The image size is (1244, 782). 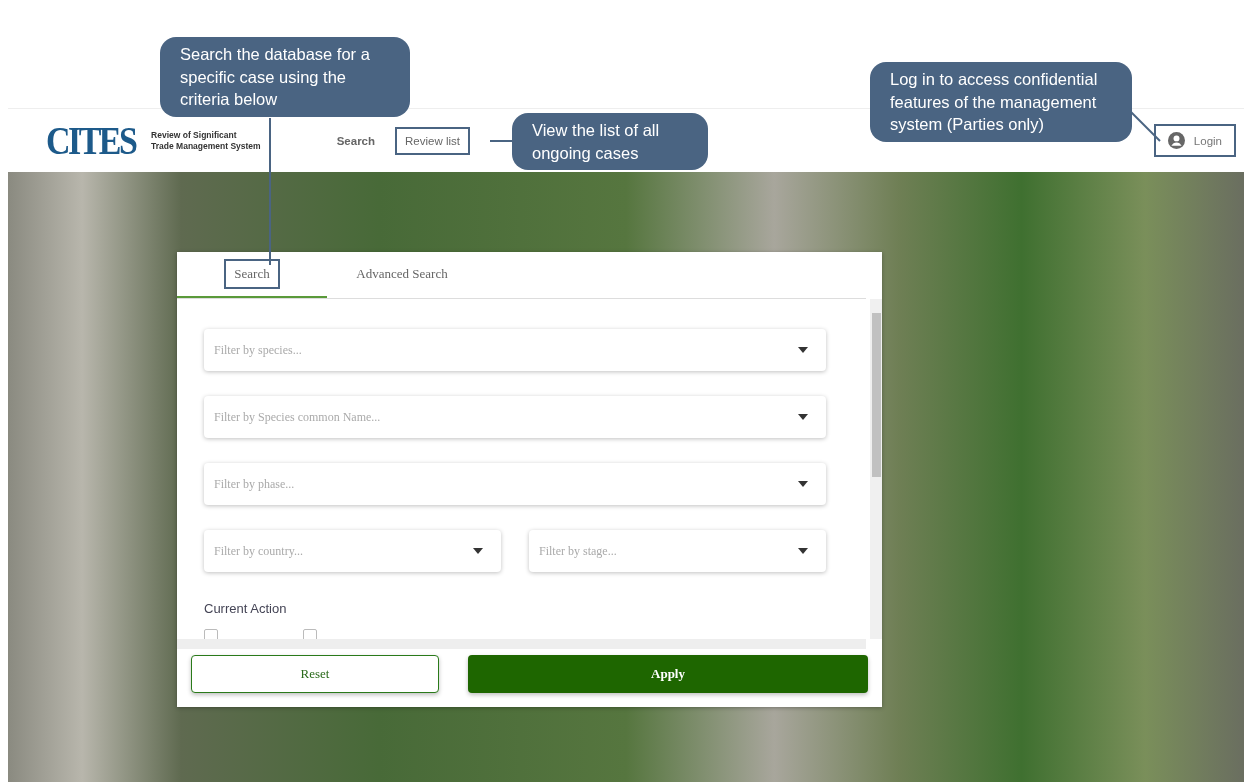 What do you see at coordinates (1176, 140) in the screenshot?
I see `user-icon` at bounding box center [1176, 140].